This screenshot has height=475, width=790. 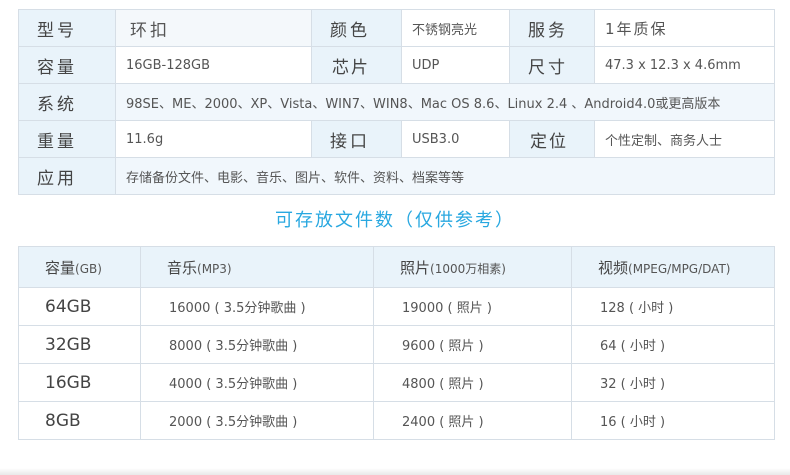 I want to click on label-interface: 接口, so click(x=356, y=139).